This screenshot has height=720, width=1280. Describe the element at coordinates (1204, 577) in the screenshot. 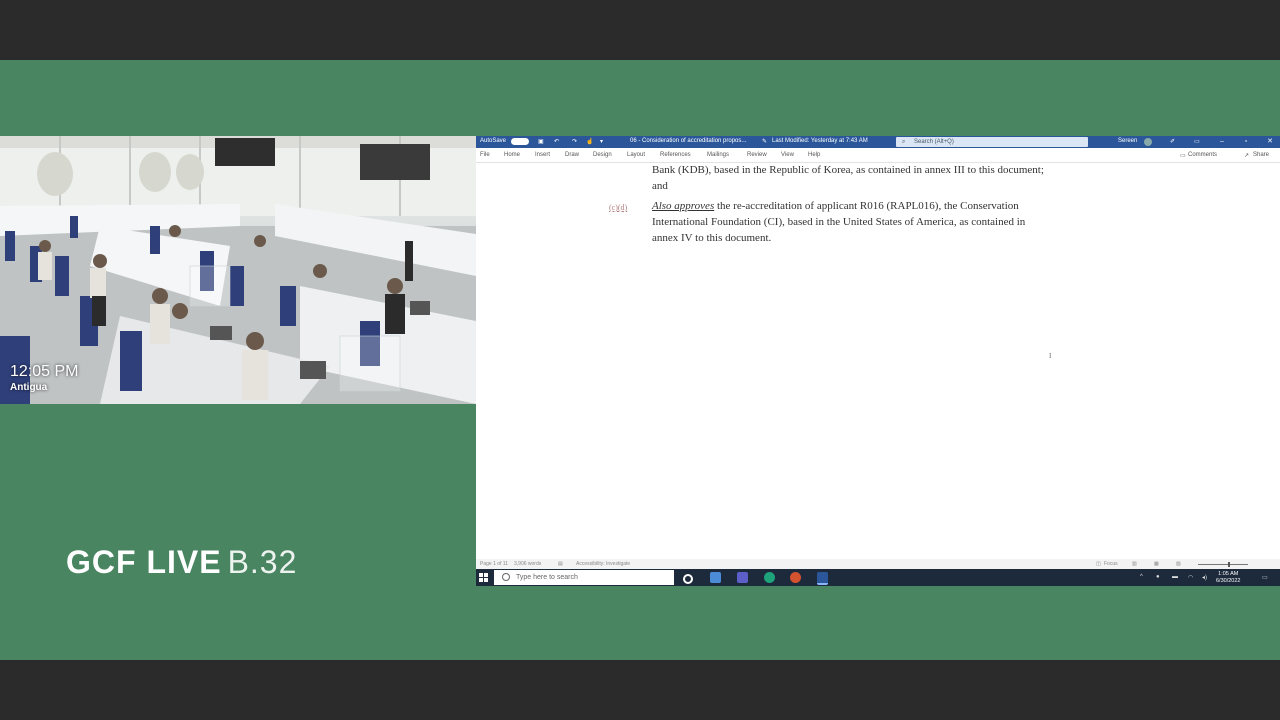

I see `volume-icon: ◂)` at that location.